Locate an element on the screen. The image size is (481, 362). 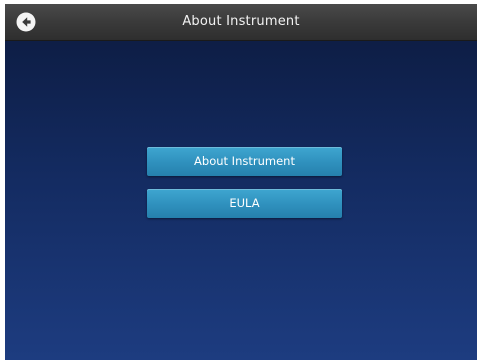
back-button is located at coordinates (26, 22).